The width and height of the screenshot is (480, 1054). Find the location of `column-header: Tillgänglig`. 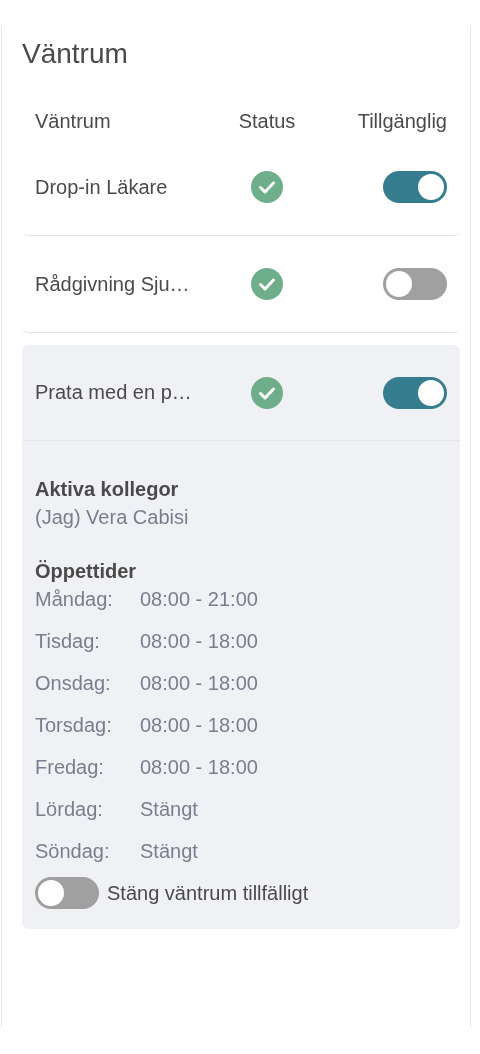

column-header: Tillgänglig is located at coordinates (402, 121).